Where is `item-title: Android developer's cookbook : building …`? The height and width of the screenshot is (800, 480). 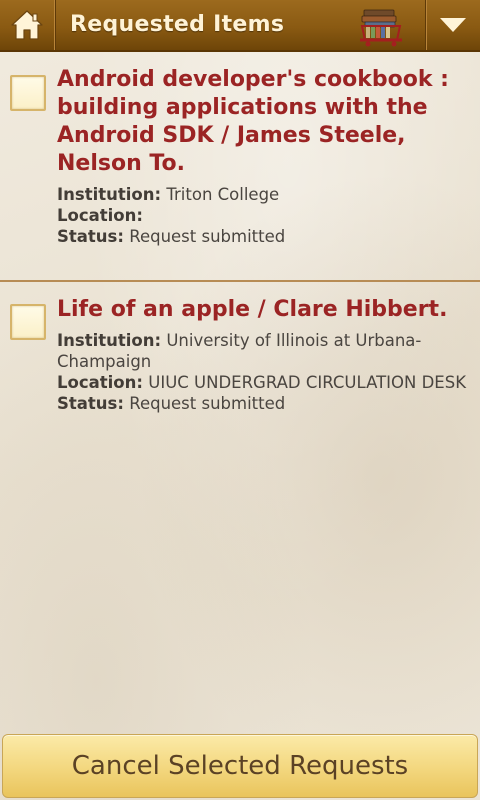
item-title: Android developer's cookbook : building … is located at coordinates (263, 122).